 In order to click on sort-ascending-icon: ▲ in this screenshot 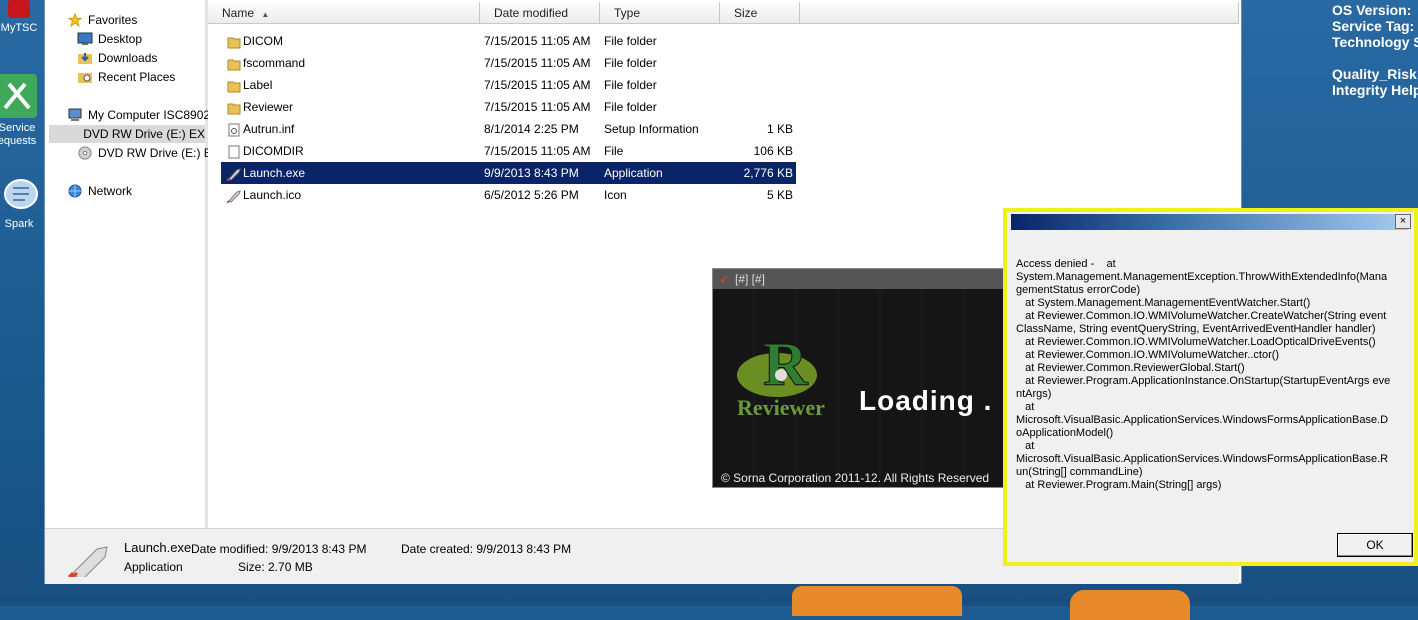, I will do `click(265, 14)`.